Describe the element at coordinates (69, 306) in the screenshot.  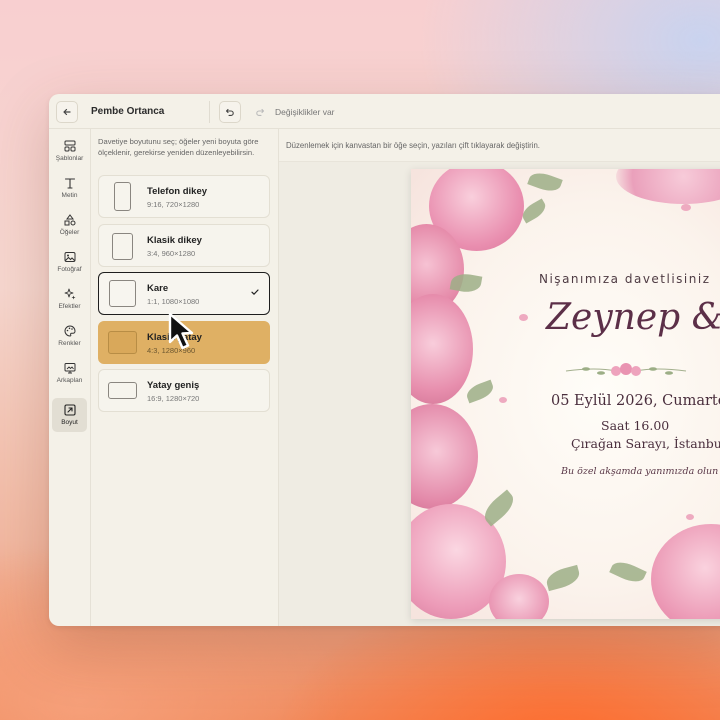
I see `sidebar-label: Efektler` at that location.